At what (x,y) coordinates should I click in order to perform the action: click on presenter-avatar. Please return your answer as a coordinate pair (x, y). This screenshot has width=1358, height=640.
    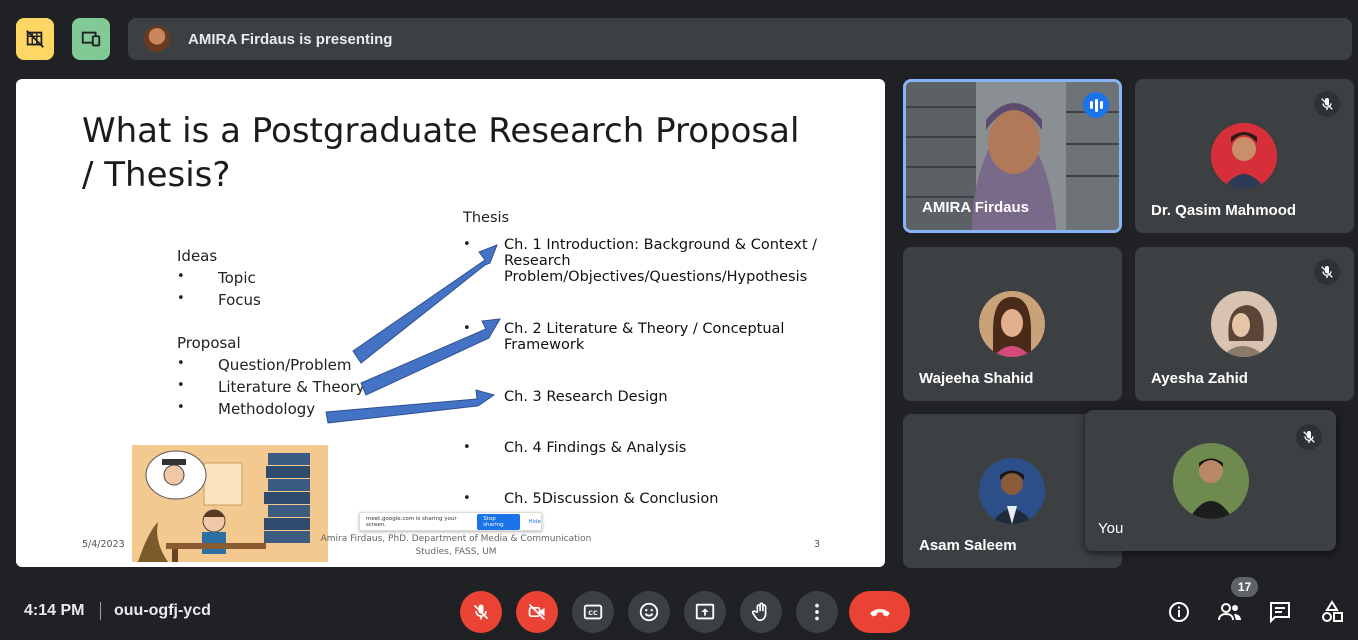
    Looking at the image, I should click on (157, 39).